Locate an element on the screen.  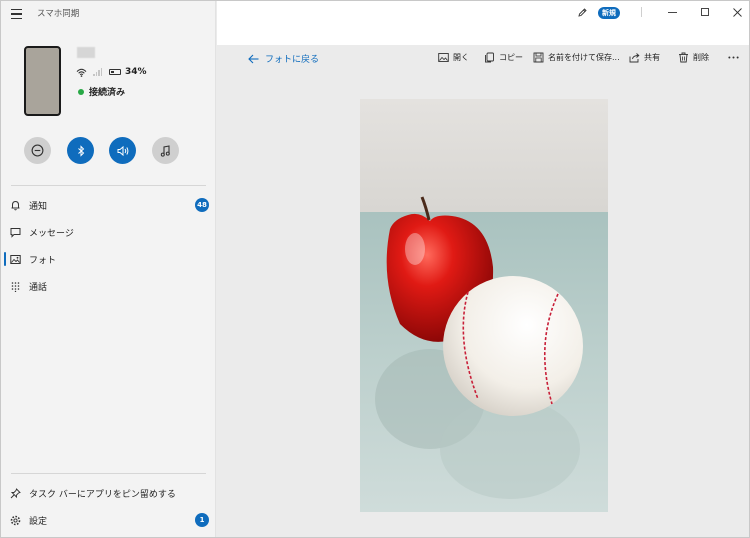
pin-to-taskbar-label: タスク バーにアプリをピン留めする is located at coordinates (102, 494).